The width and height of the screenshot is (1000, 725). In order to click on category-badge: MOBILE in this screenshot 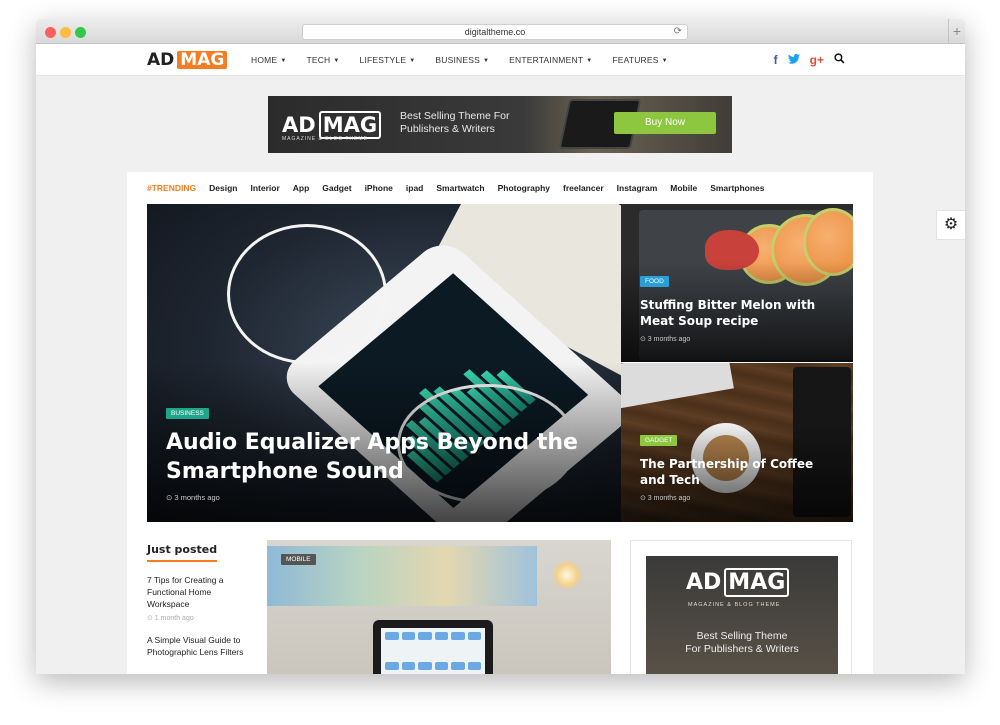, I will do `click(298, 559)`.